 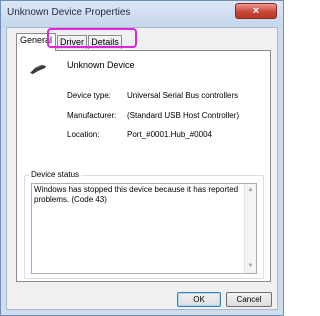 I want to click on tab-general-label: General, so click(x=36, y=40).